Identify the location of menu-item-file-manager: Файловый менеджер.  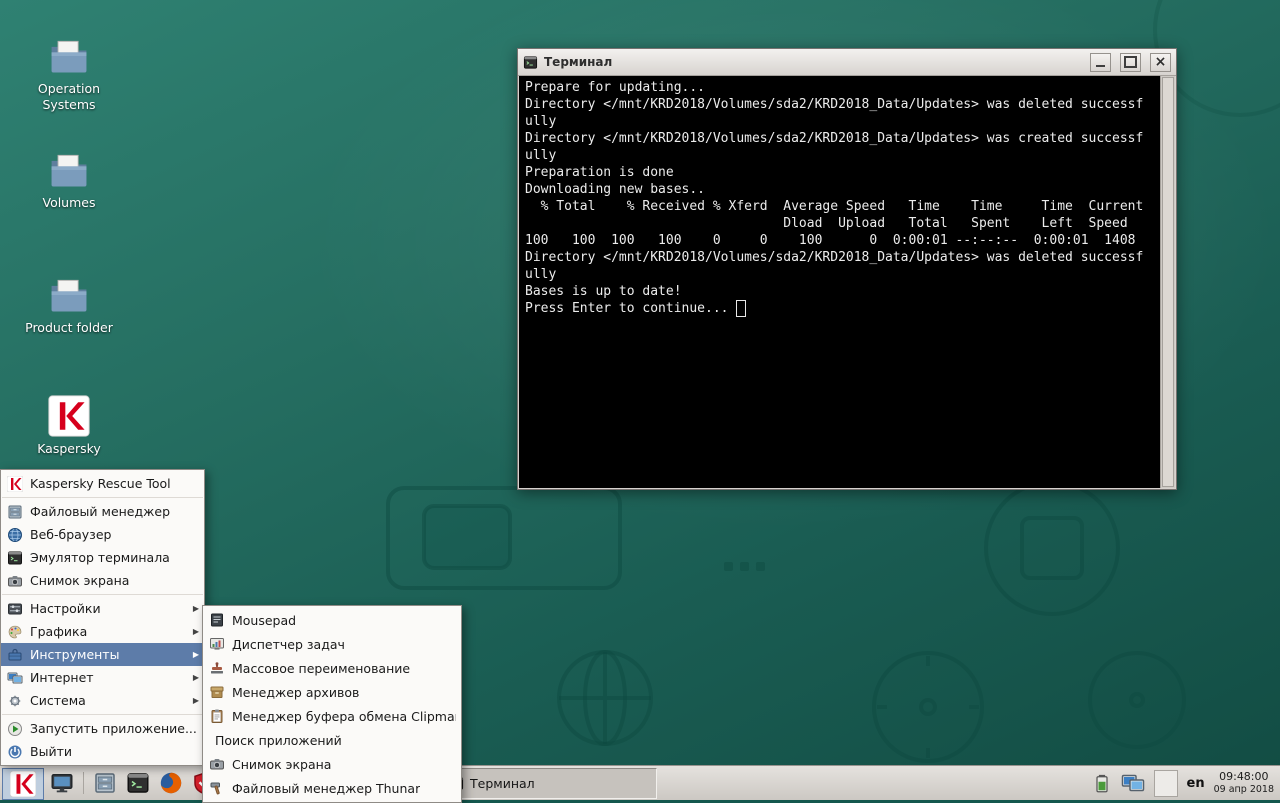
(102, 511).